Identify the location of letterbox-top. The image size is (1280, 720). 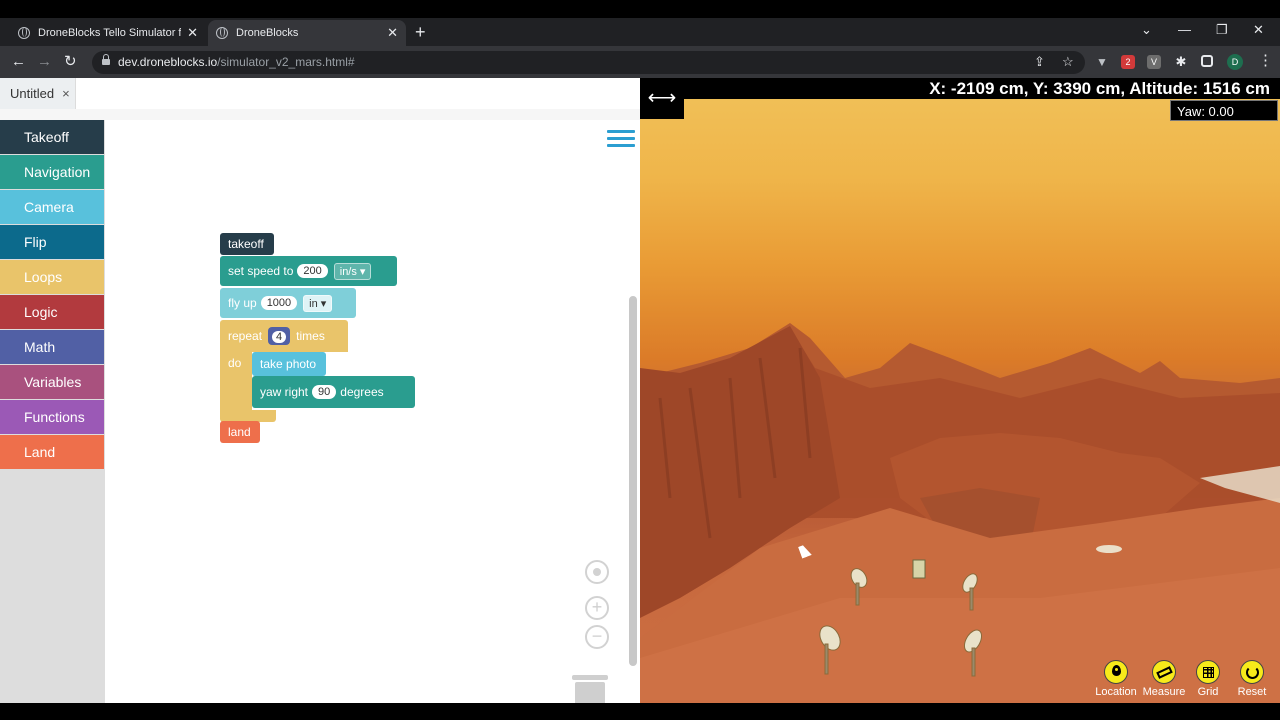
(640, 9).